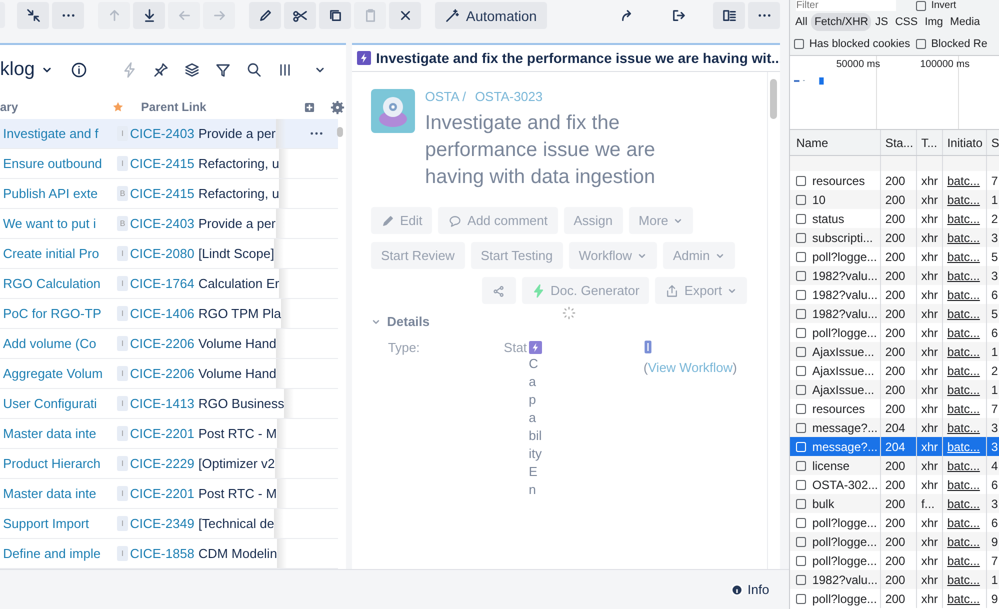 The image size is (999, 609). Describe the element at coordinates (169, 194) in the screenshot. I see `backlog-row: Publish API exte B CICE-2415 Refactoring, u` at that location.